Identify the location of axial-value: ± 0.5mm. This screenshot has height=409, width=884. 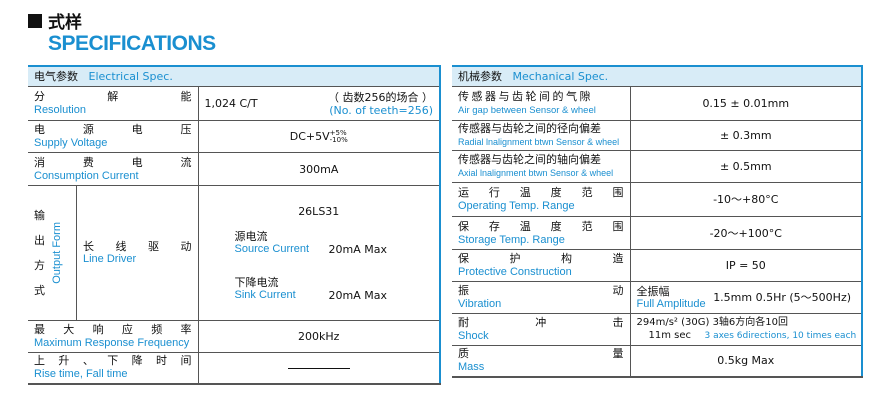
(747, 166).